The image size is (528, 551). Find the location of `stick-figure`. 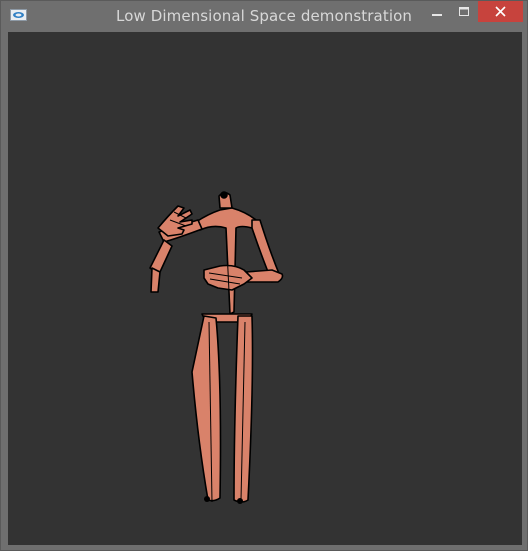

stick-figure is located at coordinates (216, 347).